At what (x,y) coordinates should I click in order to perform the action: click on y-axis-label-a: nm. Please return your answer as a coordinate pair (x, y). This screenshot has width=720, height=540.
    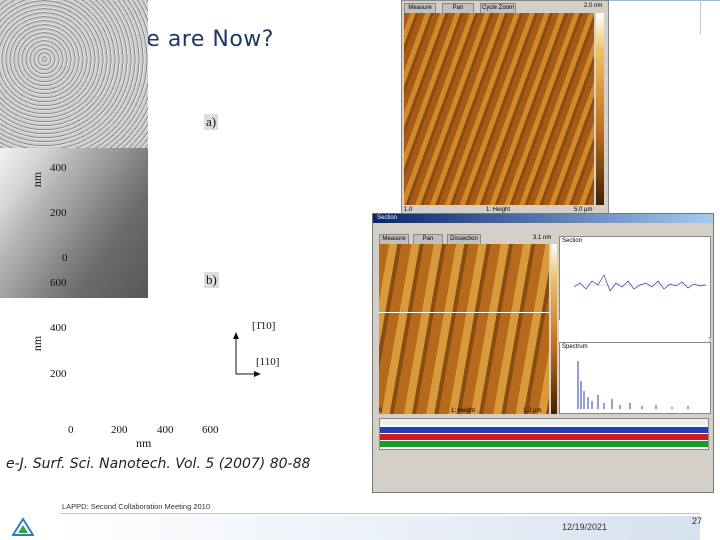
    Looking at the image, I should click on (37, 179).